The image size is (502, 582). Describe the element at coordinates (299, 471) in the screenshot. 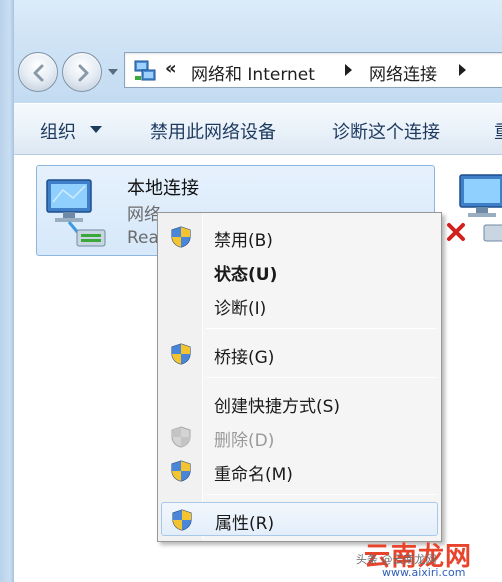

I see `menu-item-rename: 重命名(M)` at that location.